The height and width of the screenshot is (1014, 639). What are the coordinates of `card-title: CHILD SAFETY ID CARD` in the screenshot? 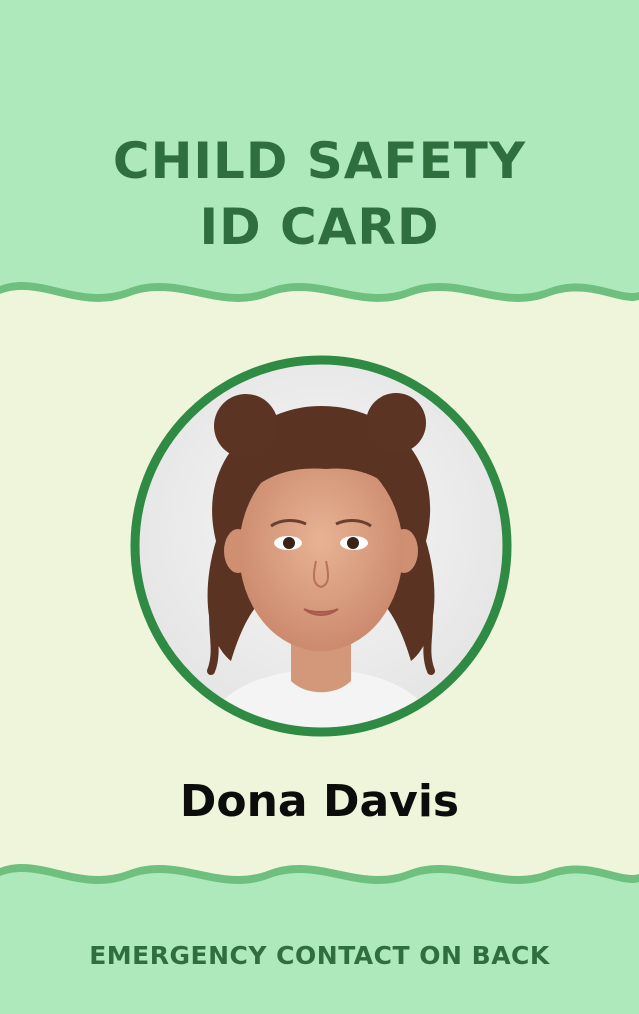 It's located at (319, 194).